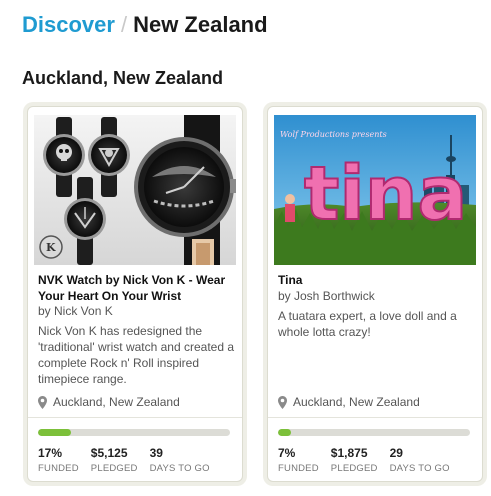  I want to click on film-poster-image: Wolf Productions presents tina, so click(375, 190).